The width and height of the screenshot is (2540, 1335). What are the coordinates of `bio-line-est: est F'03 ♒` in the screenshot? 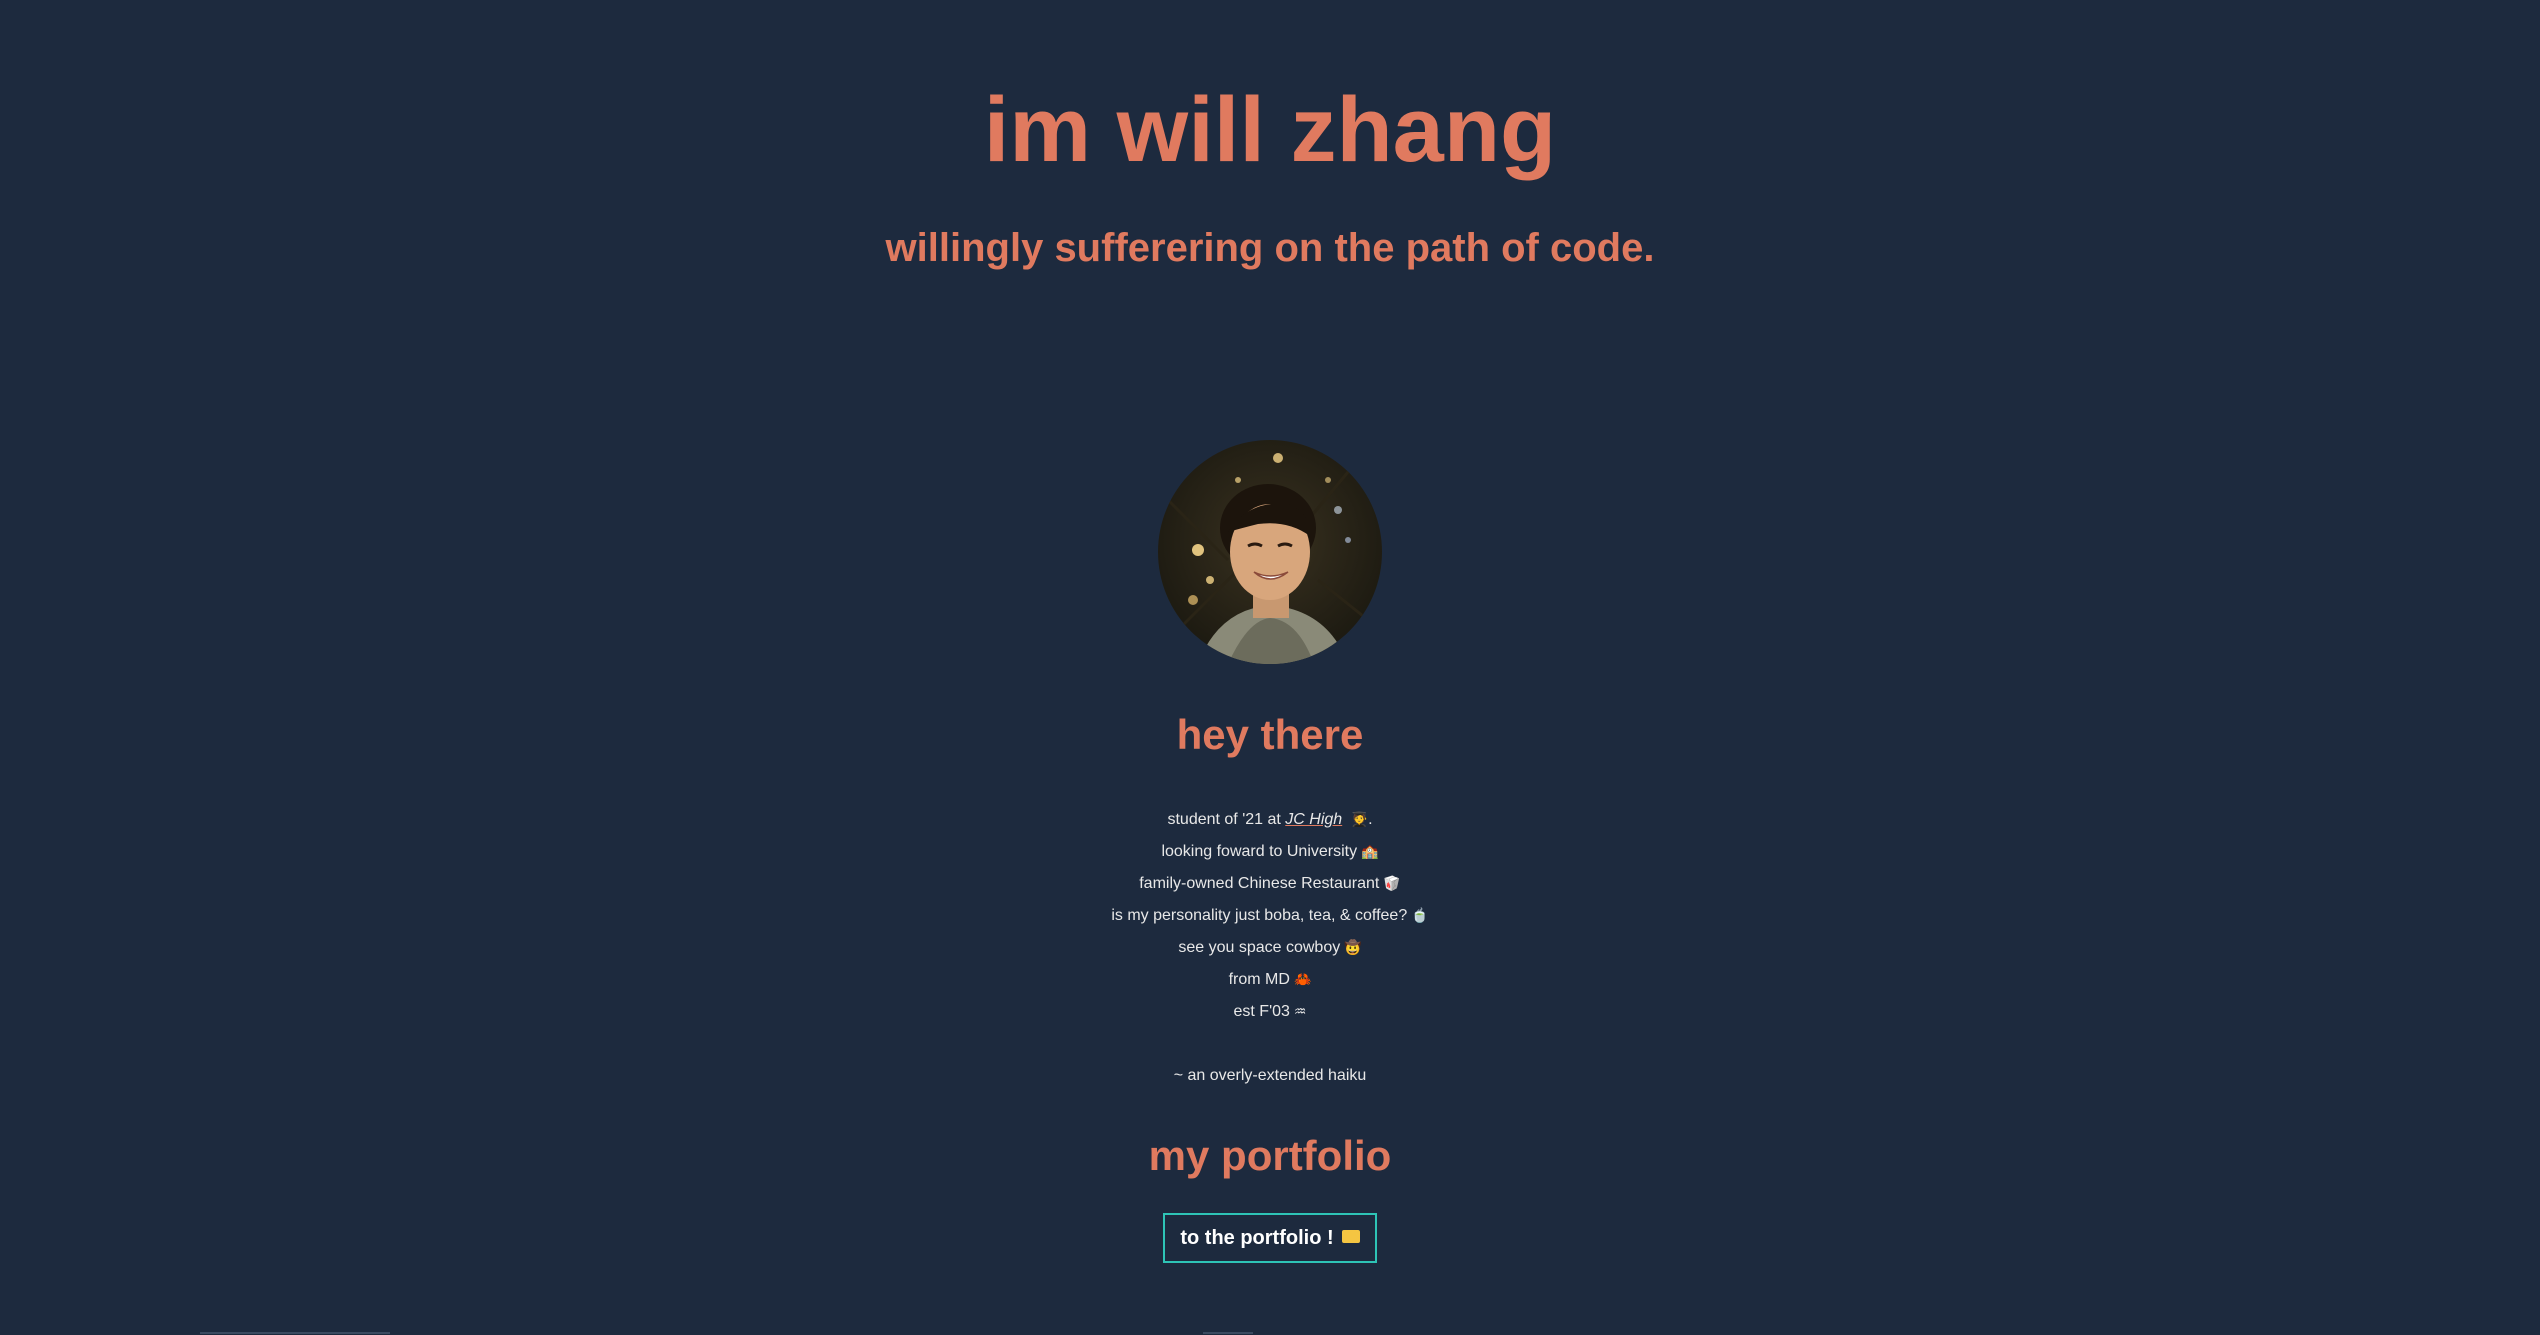 It's located at (1270, 1012).